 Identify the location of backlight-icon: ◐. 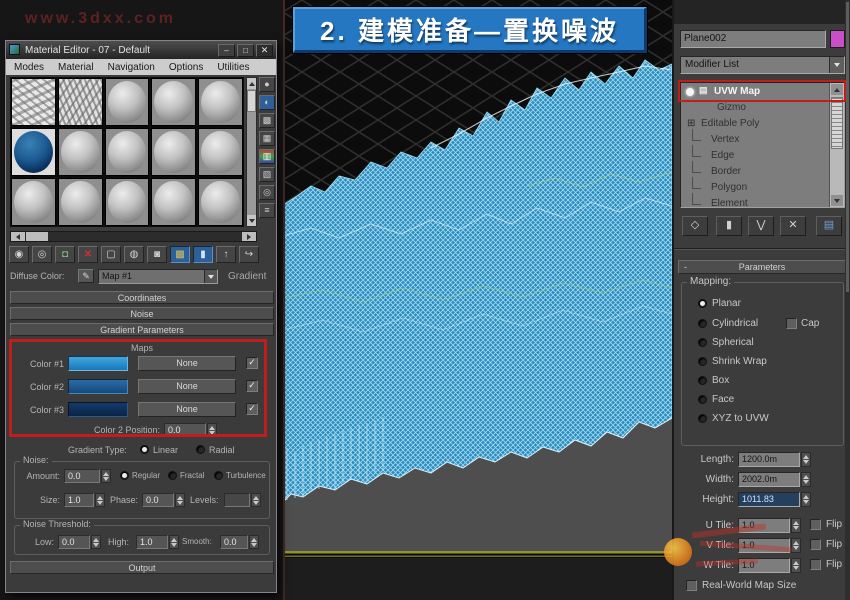
(267, 102).